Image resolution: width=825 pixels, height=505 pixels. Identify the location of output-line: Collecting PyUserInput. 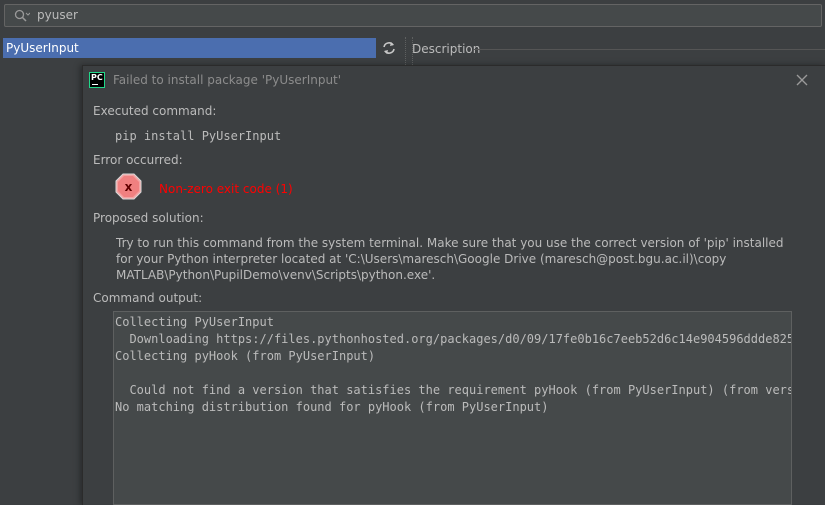
(194, 322).